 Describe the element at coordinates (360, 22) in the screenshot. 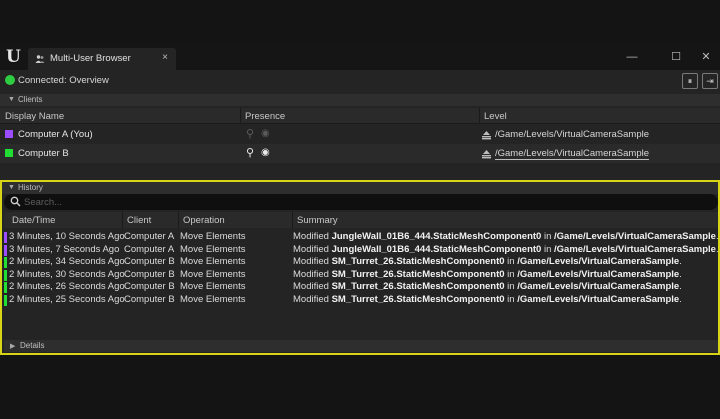

I see `desktop-background-top` at that location.